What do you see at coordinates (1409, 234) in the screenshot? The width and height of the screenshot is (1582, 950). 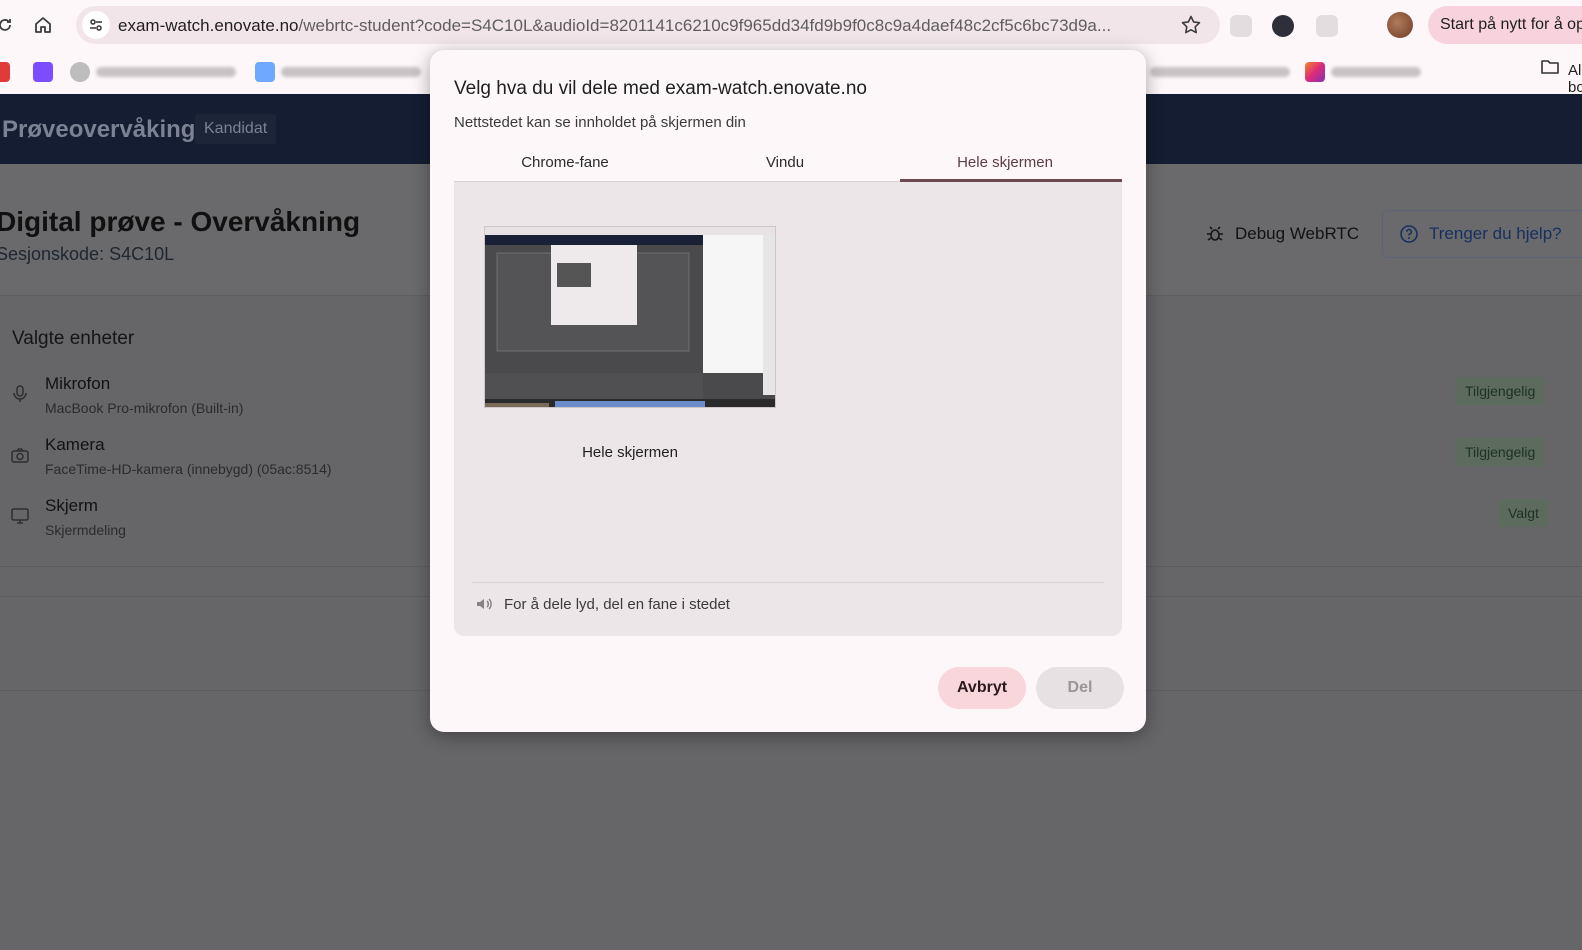 I see `help-circle-icon` at bounding box center [1409, 234].